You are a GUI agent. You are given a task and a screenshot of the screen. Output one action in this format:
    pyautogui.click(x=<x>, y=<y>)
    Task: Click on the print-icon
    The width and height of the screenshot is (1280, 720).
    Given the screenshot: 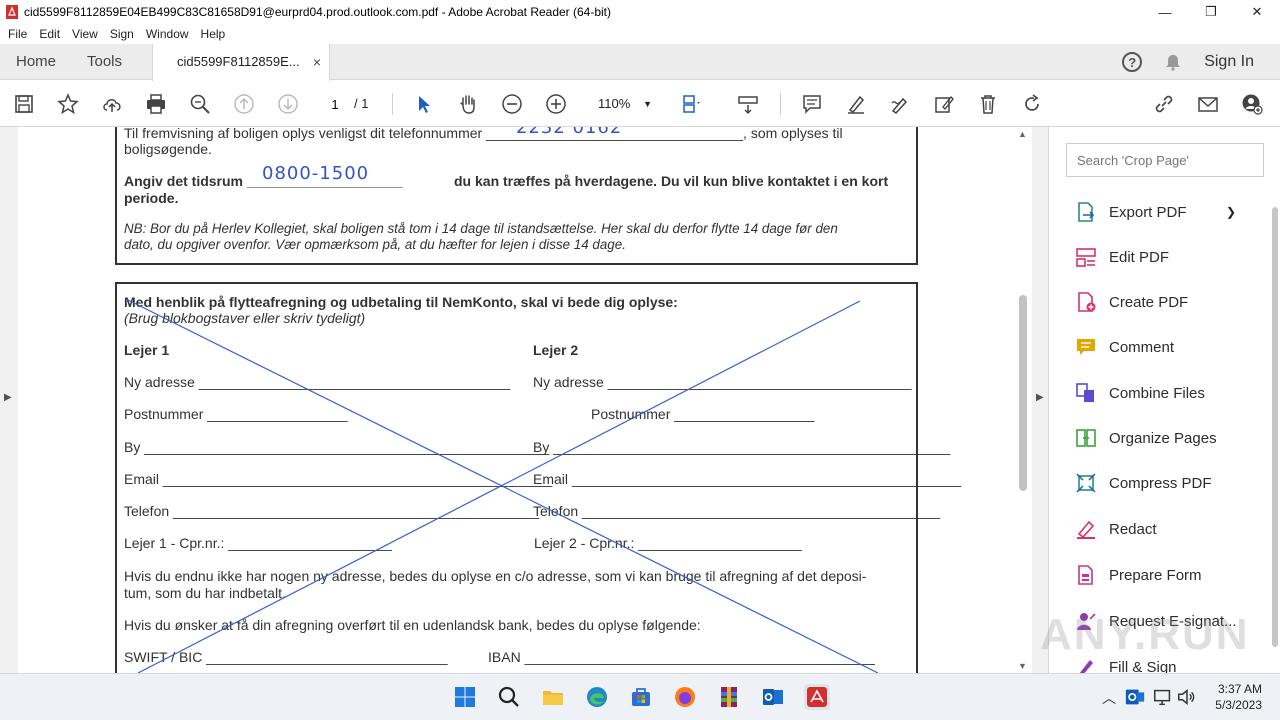 What is the action you would take?
    pyautogui.click(x=156, y=104)
    